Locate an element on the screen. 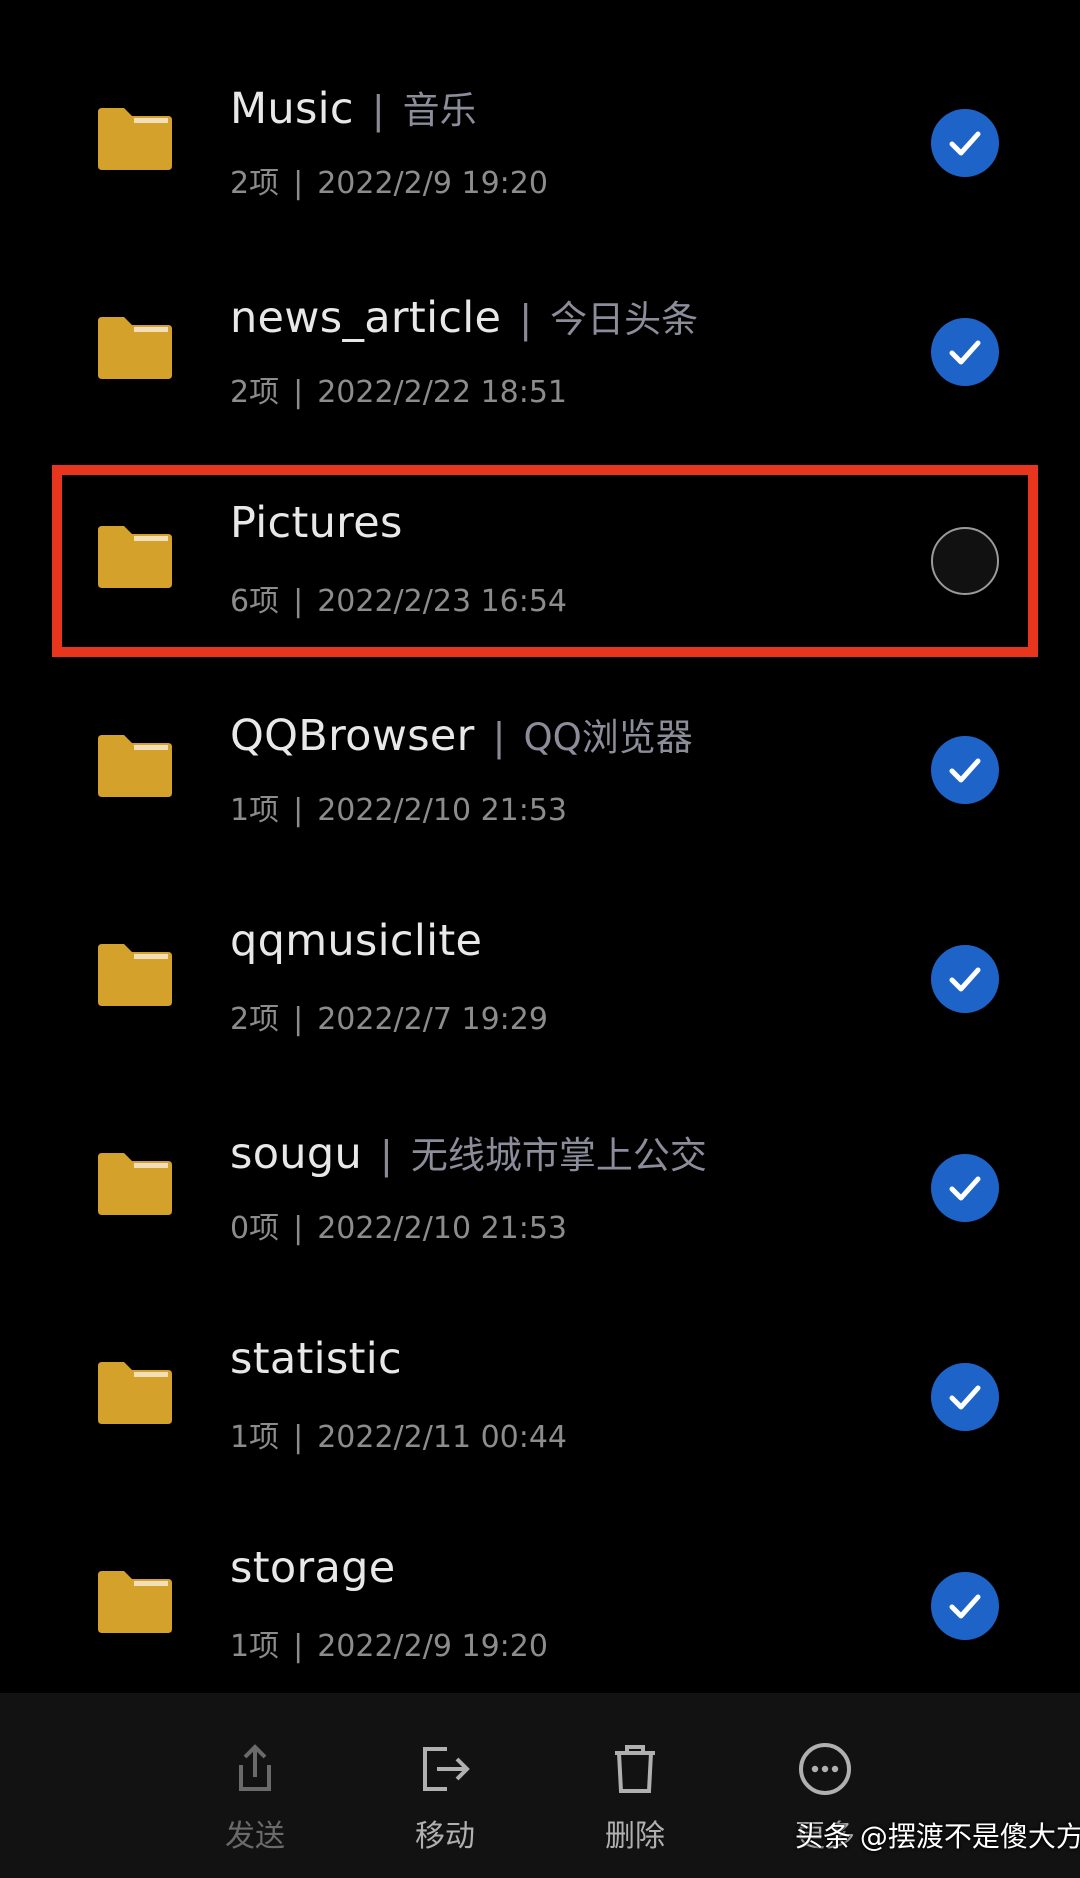 Image resolution: width=1080 pixels, height=1878 pixels. modified-date: 2022/2/22 18:51 is located at coordinates (442, 392).